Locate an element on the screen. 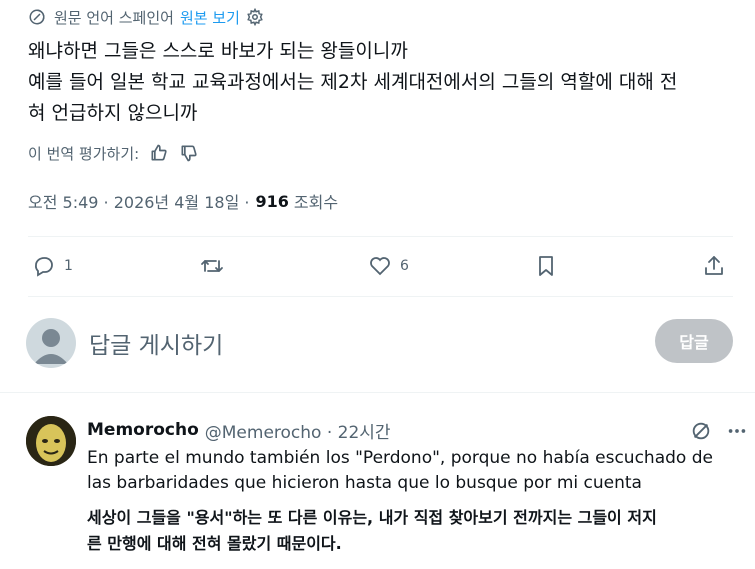 The width and height of the screenshot is (755, 569). show-original-link: 원본 보기 is located at coordinates (210, 17).